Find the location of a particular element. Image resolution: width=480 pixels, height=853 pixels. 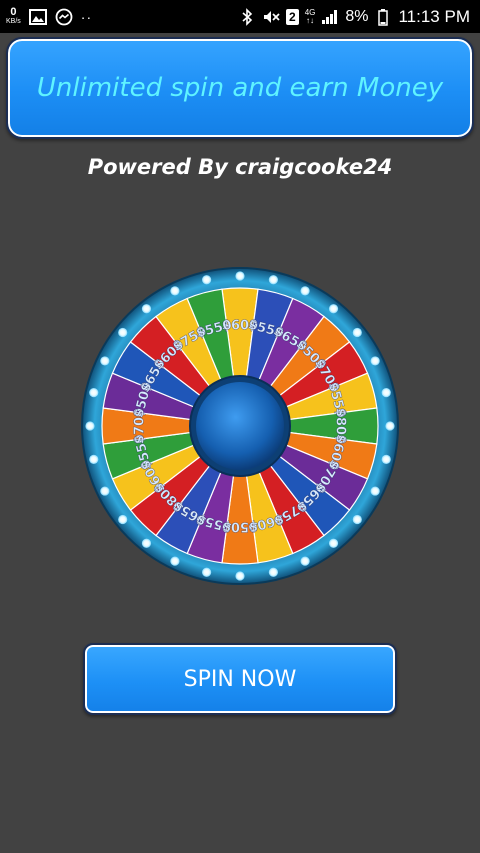

banner-title: Unlimited spin and earn Money is located at coordinates (240, 88).